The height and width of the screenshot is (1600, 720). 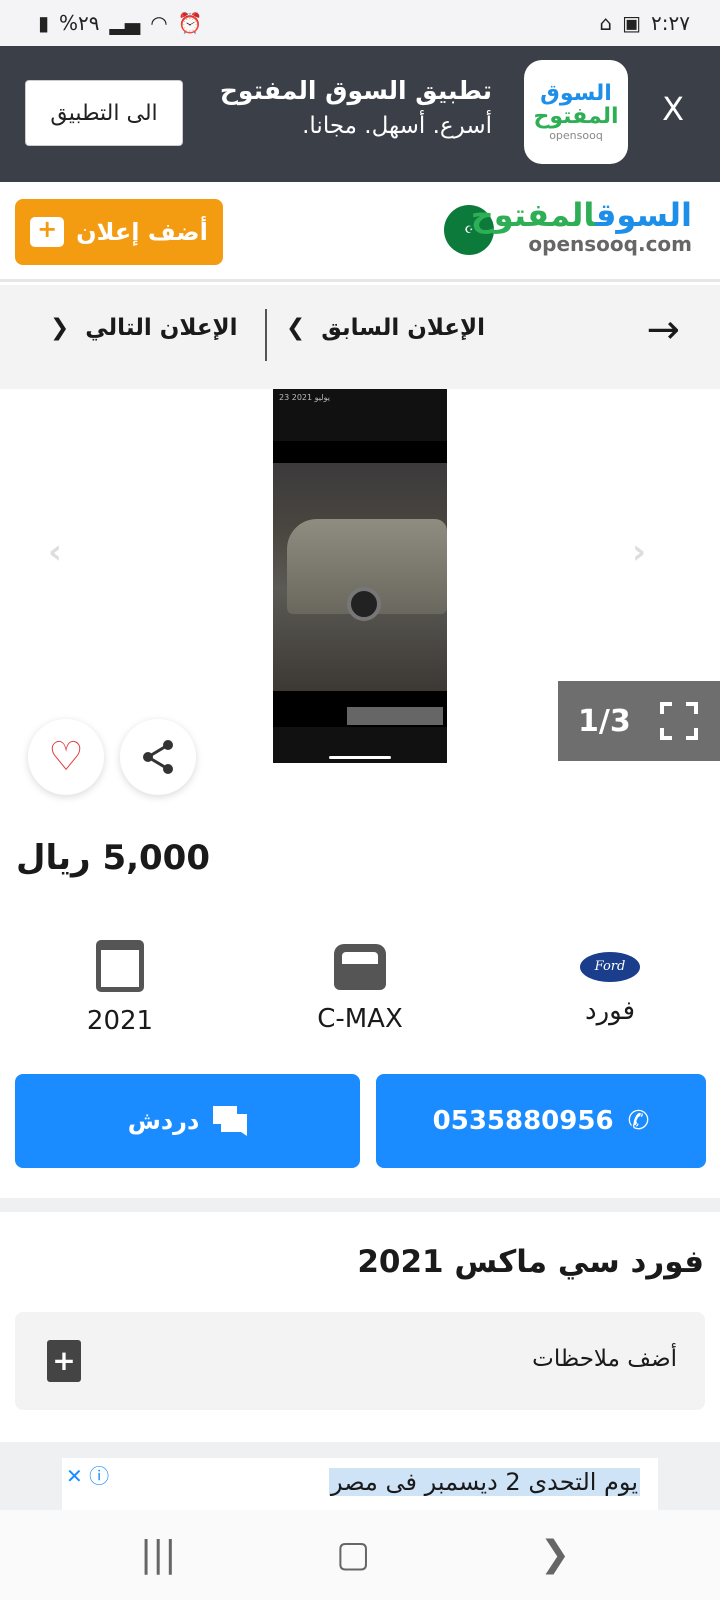 I want to click on call-button: 0535880956 ✆, so click(x=541, y=1121).